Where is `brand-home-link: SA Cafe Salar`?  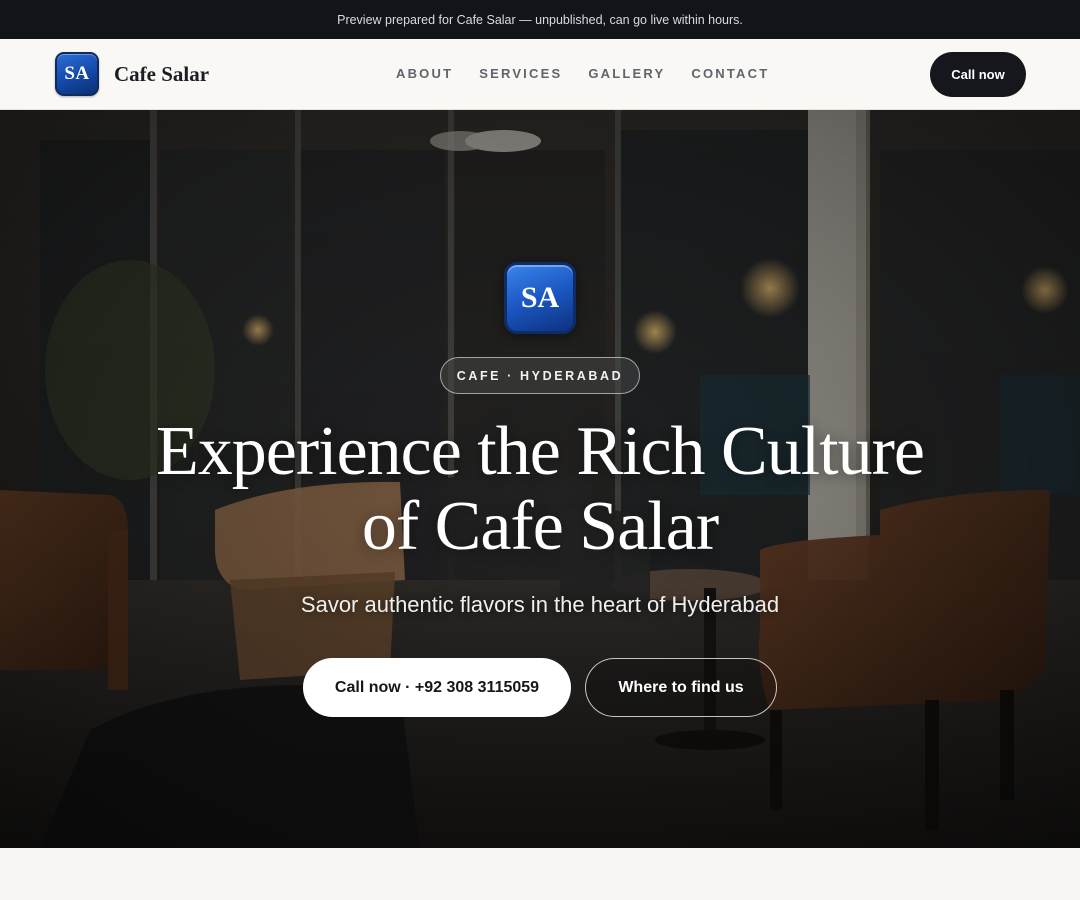 brand-home-link: SA Cafe Salar is located at coordinates (132, 74).